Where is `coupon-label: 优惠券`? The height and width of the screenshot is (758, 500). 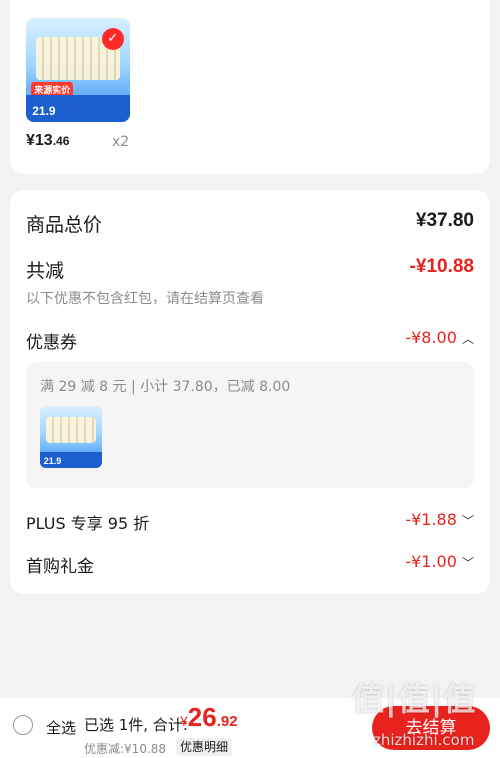 coupon-label: 优惠券 is located at coordinates (51, 343).